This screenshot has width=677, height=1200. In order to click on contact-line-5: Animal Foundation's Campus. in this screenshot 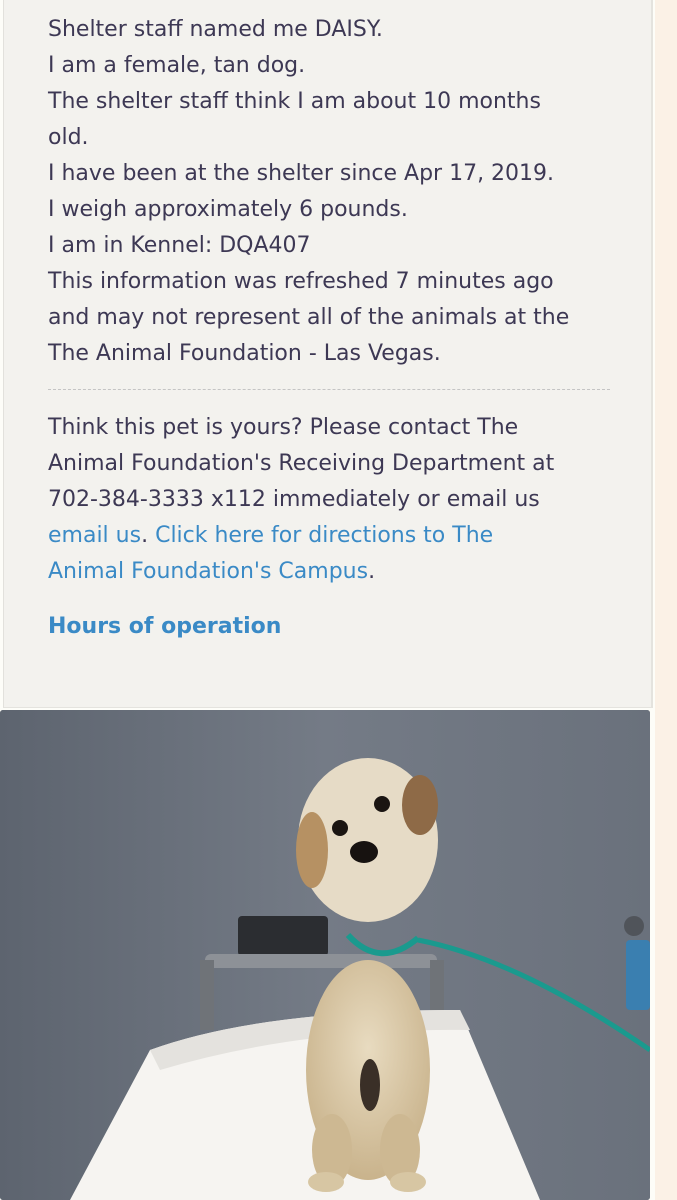, I will do `click(340, 572)`.